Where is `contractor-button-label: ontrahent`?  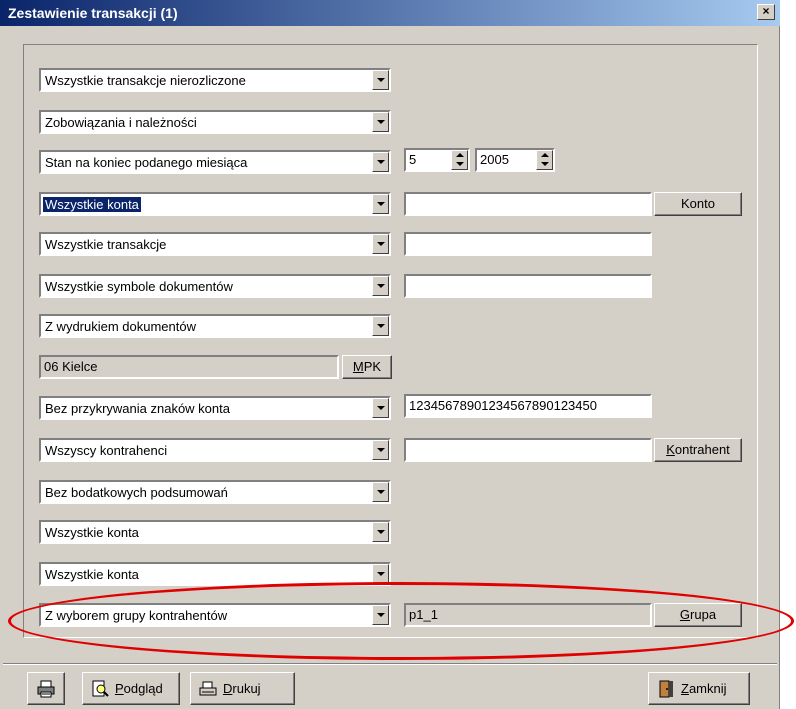
contractor-button-label: ontrahent is located at coordinates (702, 449).